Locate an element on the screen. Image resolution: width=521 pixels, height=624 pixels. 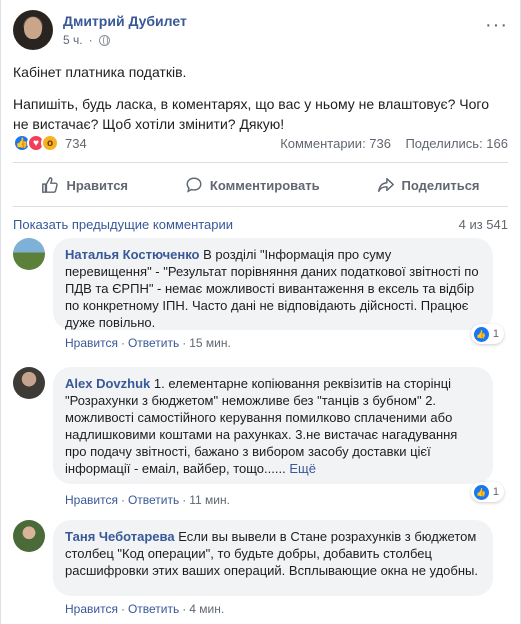
comment-label: Комментировать is located at coordinates (264, 185).